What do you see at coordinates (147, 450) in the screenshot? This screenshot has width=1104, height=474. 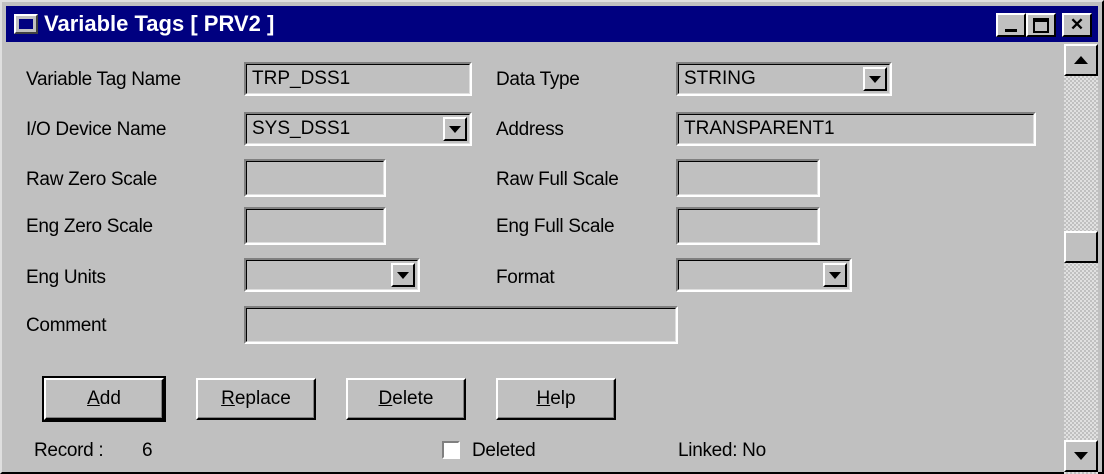 I see `record-number: 6` at bounding box center [147, 450].